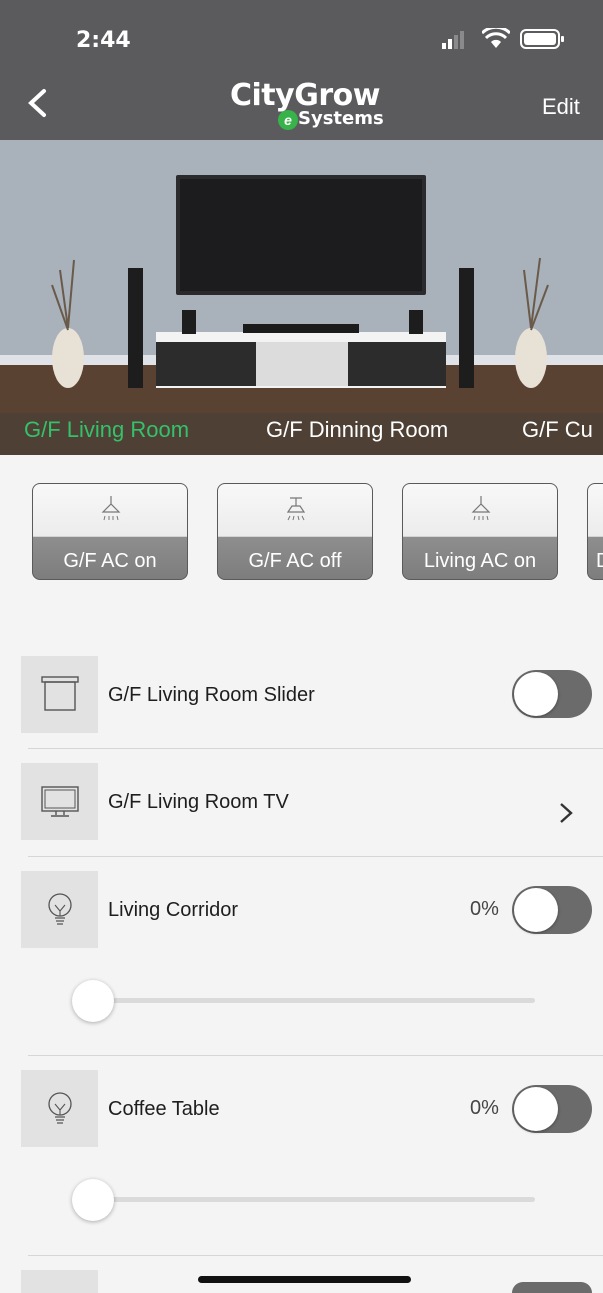  I want to click on living-corridor-toggle, so click(552, 910).